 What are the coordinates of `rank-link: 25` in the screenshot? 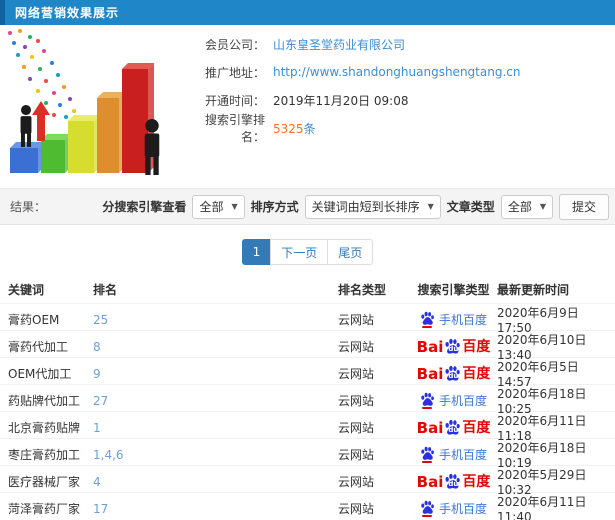 It's located at (215, 320).